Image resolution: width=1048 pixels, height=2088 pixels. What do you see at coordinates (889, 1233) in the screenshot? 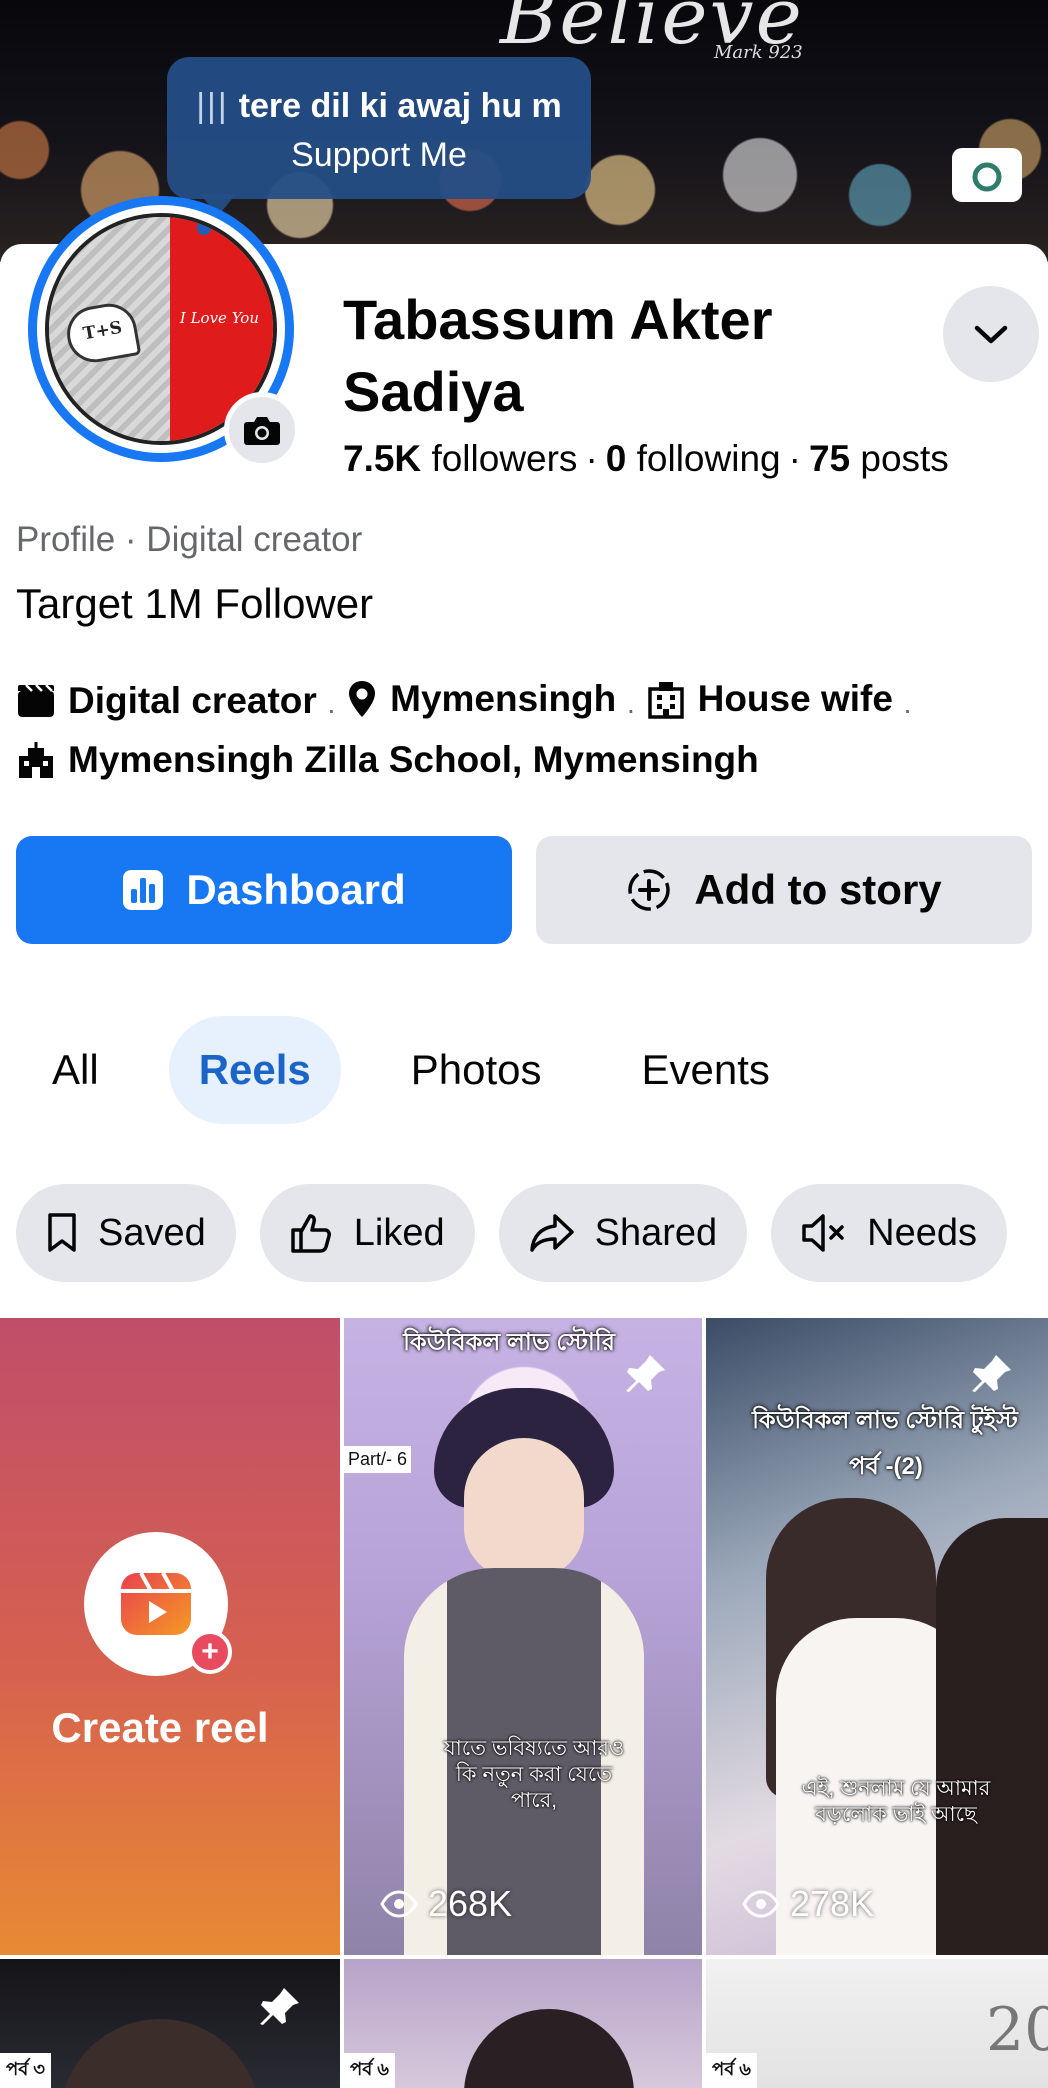
I see `chip-needs: Needs` at bounding box center [889, 1233].